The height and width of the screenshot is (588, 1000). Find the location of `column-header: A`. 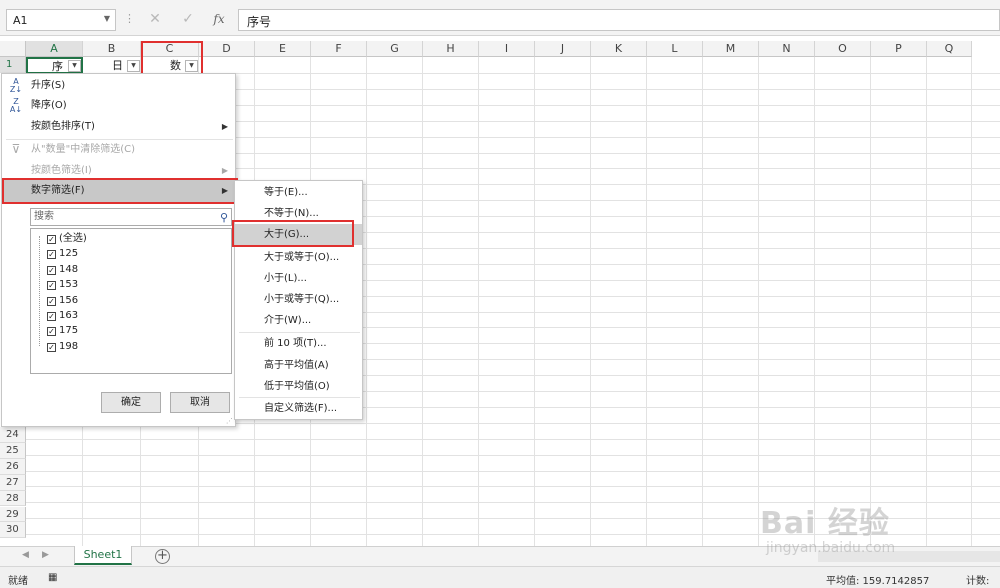

column-header: A is located at coordinates (54, 49).